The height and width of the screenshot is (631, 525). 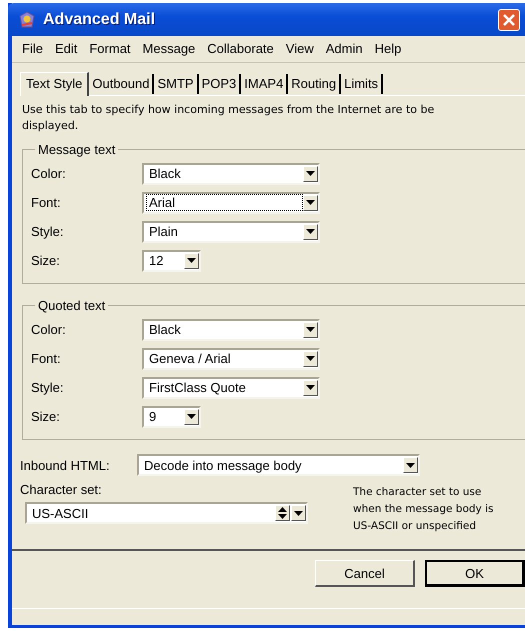 What do you see at coordinates (169, 48) in the screenshot?
I see `menu-item: Message` at bounding box center [169, 48].